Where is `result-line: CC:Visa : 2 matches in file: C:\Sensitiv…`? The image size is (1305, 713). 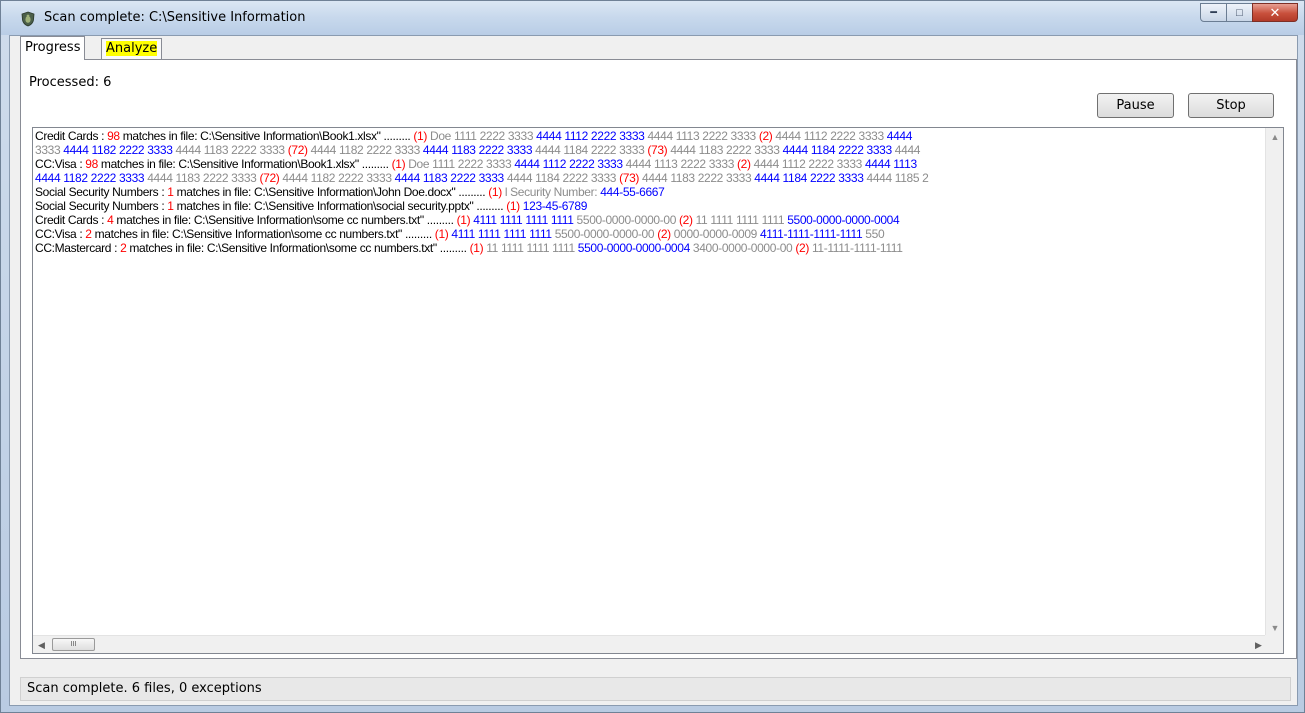 result-line: CC:Visa : 2 matches in file: C:\Sensitiv… is located at coordinates (649, 234).